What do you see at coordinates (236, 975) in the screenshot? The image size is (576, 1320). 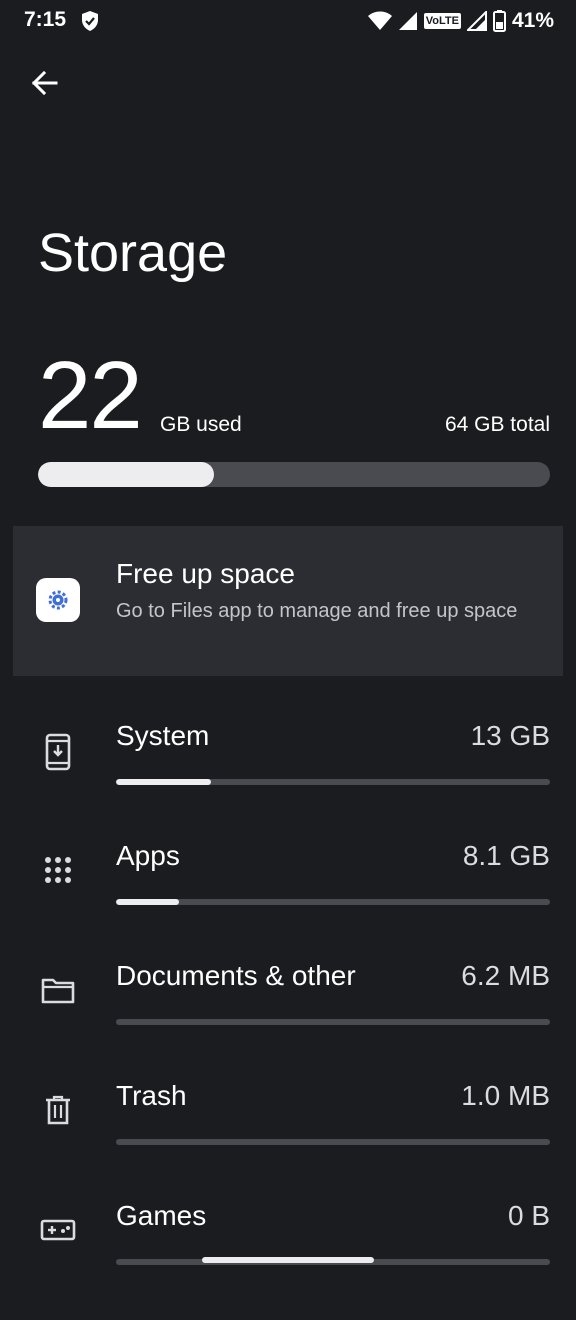 I see `category-label: Documents & other` at bounding box center [236, 975].